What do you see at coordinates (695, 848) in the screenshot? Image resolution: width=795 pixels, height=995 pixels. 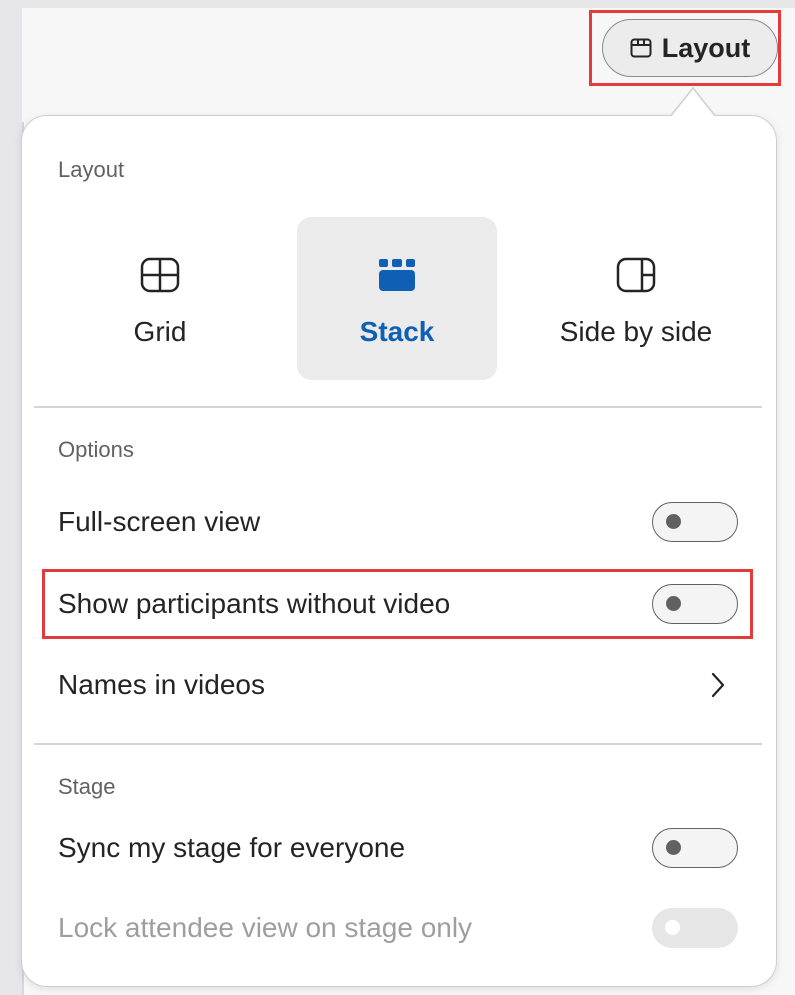 I see `sync-stage-toggle` at bounding box center [695, 848].